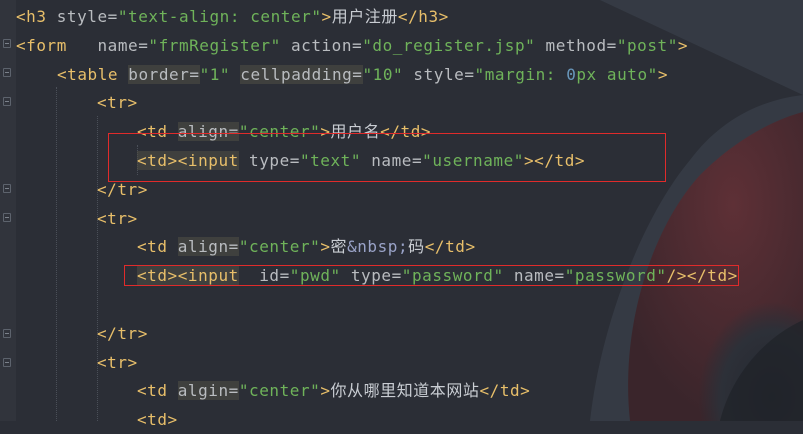 The height and width of the screenshot is (434, 803). Describe the element at coordinates (388, 74) in the screenshot. I see `code-token: "10"` at that location.